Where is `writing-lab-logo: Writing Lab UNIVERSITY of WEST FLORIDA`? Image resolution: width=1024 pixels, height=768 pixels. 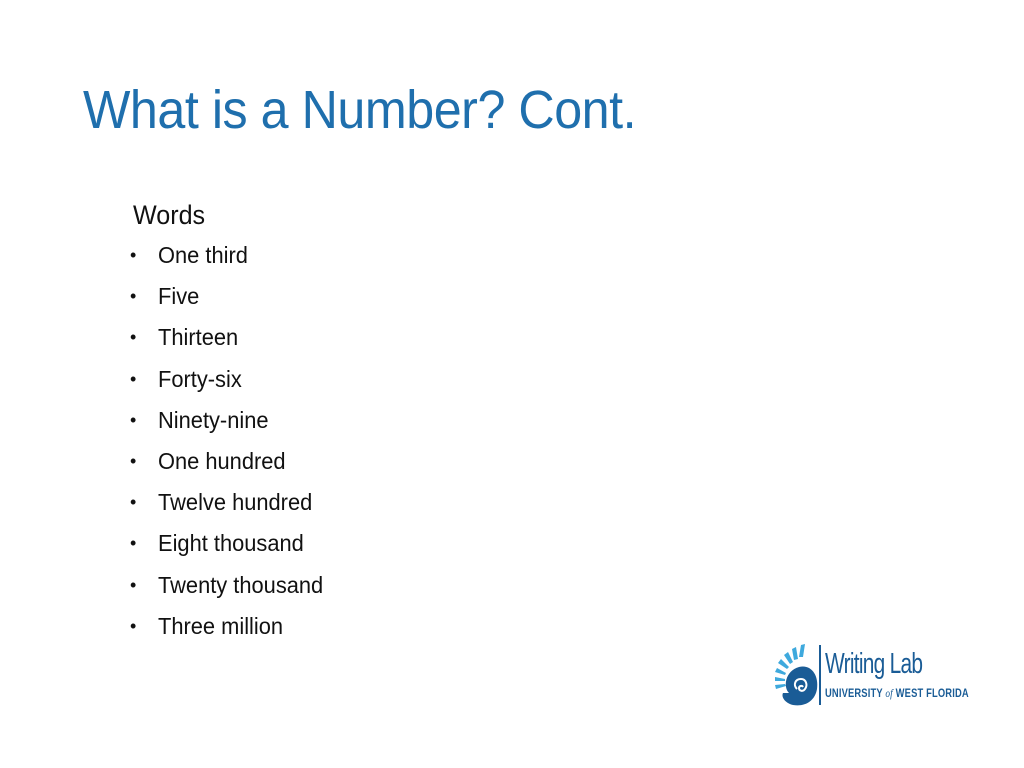
writing-lab-logo: Writing Lab UNIVERSITY of WEST FLORIDA is located at coordinates (872, 676).